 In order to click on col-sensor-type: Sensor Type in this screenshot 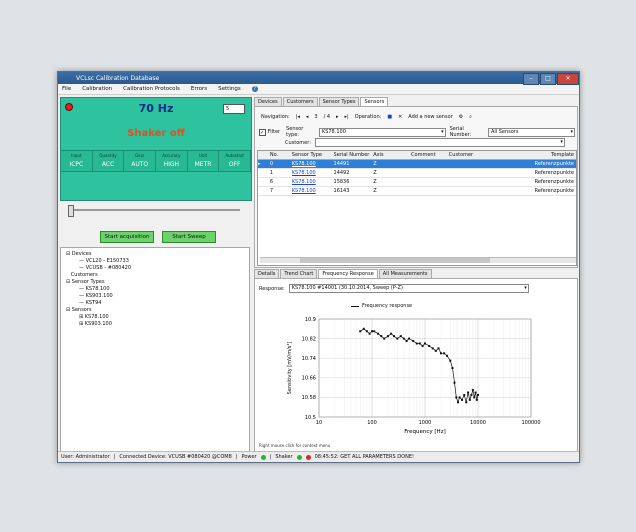, I will do `click(313, 155)`.